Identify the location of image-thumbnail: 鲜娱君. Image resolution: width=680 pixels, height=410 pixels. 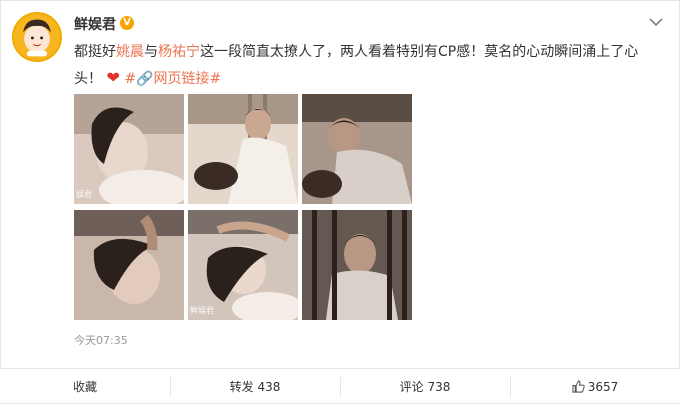
(243, 265).